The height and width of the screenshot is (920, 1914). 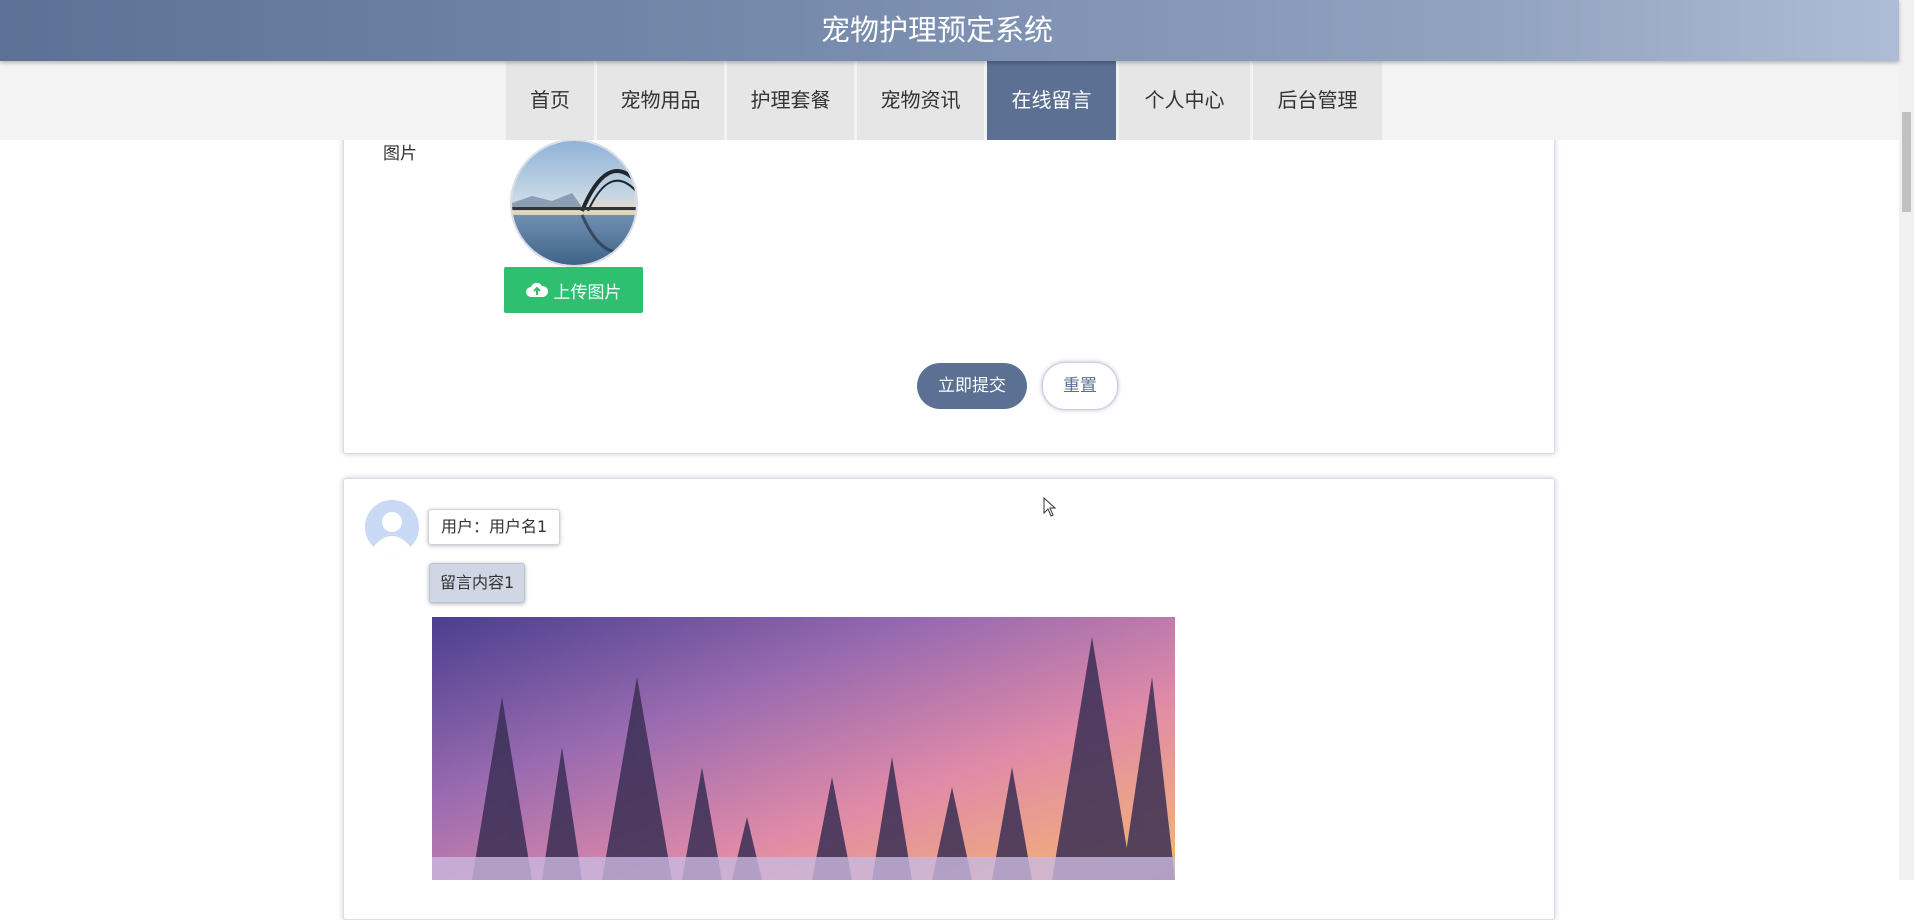 I want to click on nav-menu: 首页 宠物用品 护理套餐 宠物资讯 在线留言 个人中心 后台管理, so click(x=945, y=100).